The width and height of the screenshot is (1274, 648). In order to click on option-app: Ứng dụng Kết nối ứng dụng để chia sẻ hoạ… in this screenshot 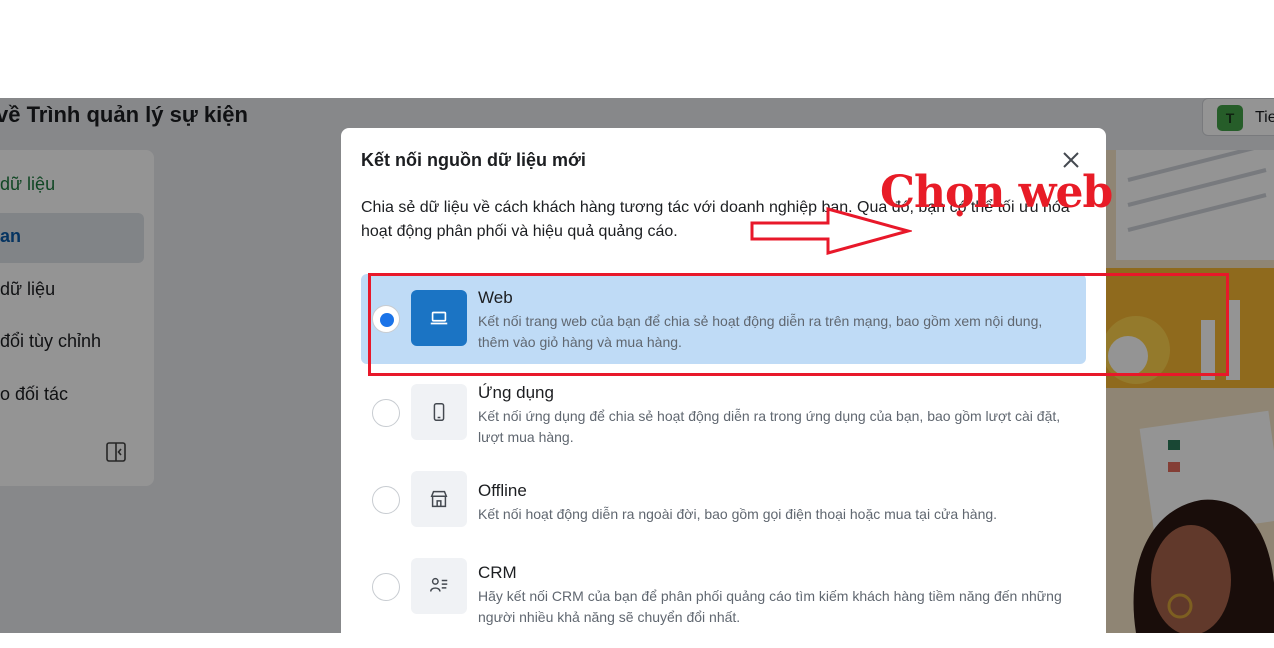, I will do `click(723, 413)`.